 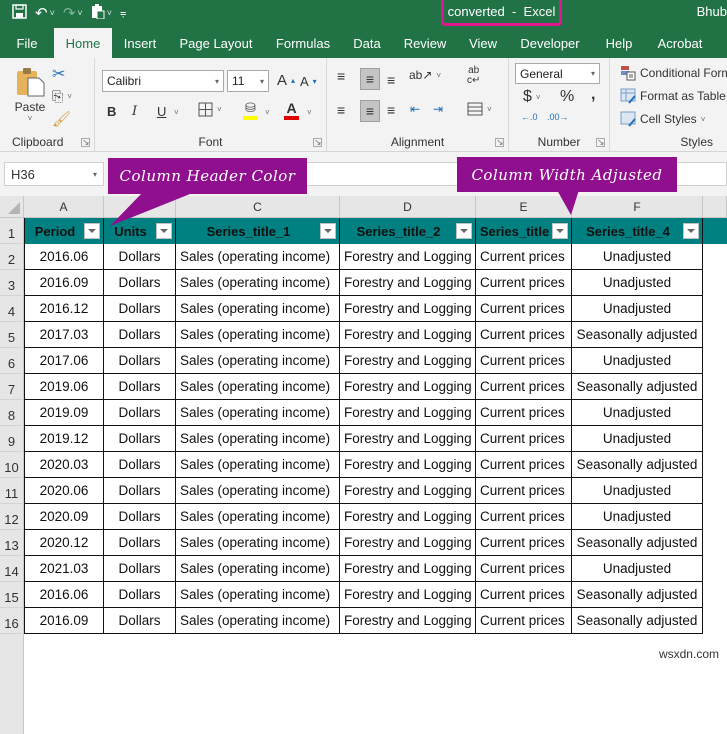 What do you see at coordinates (473, 76) in the screenshot?
I see `wrap-text-icon: ab c↵` at bounding box center [473, 76].